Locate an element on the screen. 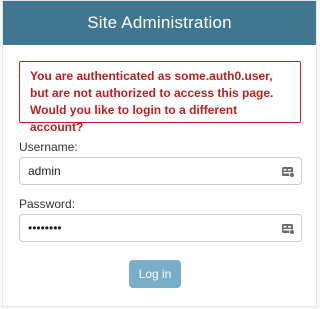  password-field is located at coordinates (160, 228).